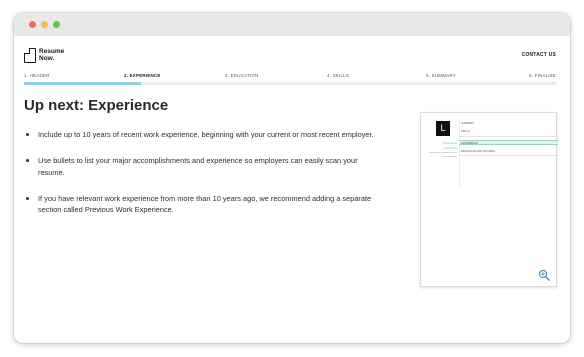  Describe the element at coordinates (450, 143) in the screenshot. I see `preview-first-name: First Name` at that location.